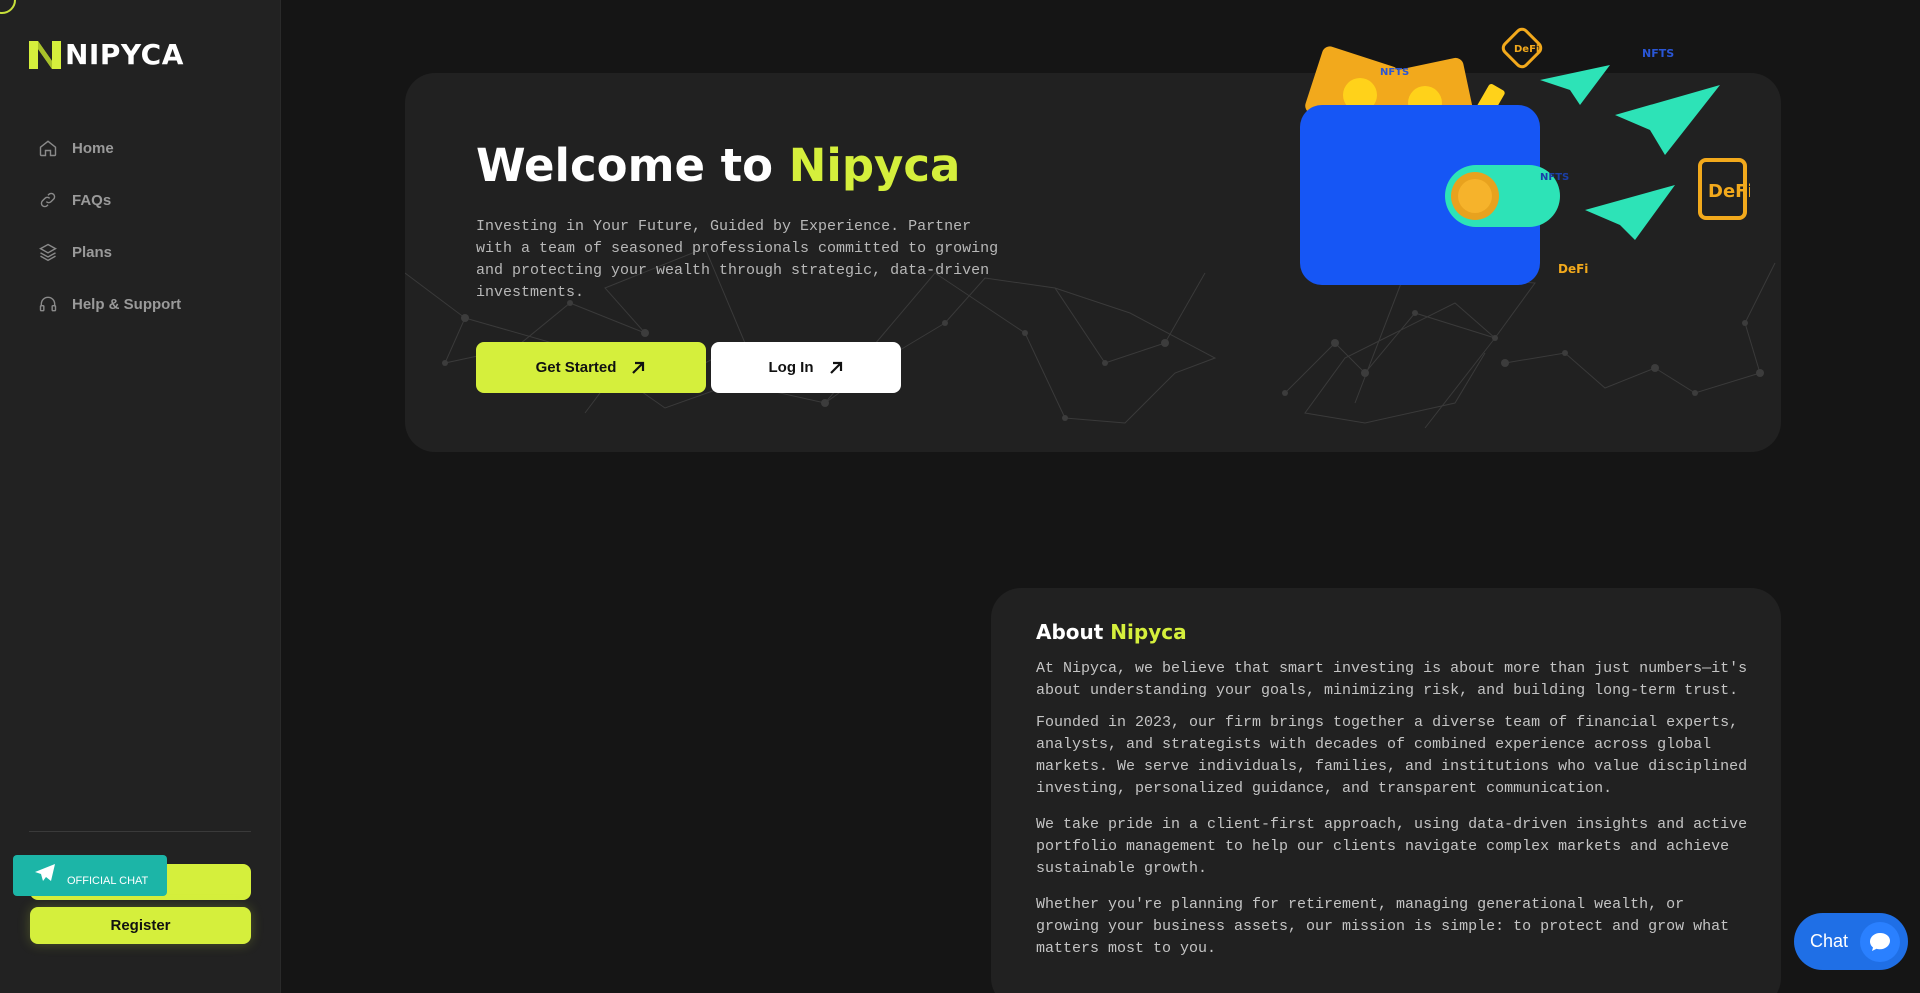 Image resolution: width=1920 pixels, height=993 pixels. What do you see at coordinates (791, 367) in the screenshot?
I see `login-label: Log In` at bounding box center [791, 367].